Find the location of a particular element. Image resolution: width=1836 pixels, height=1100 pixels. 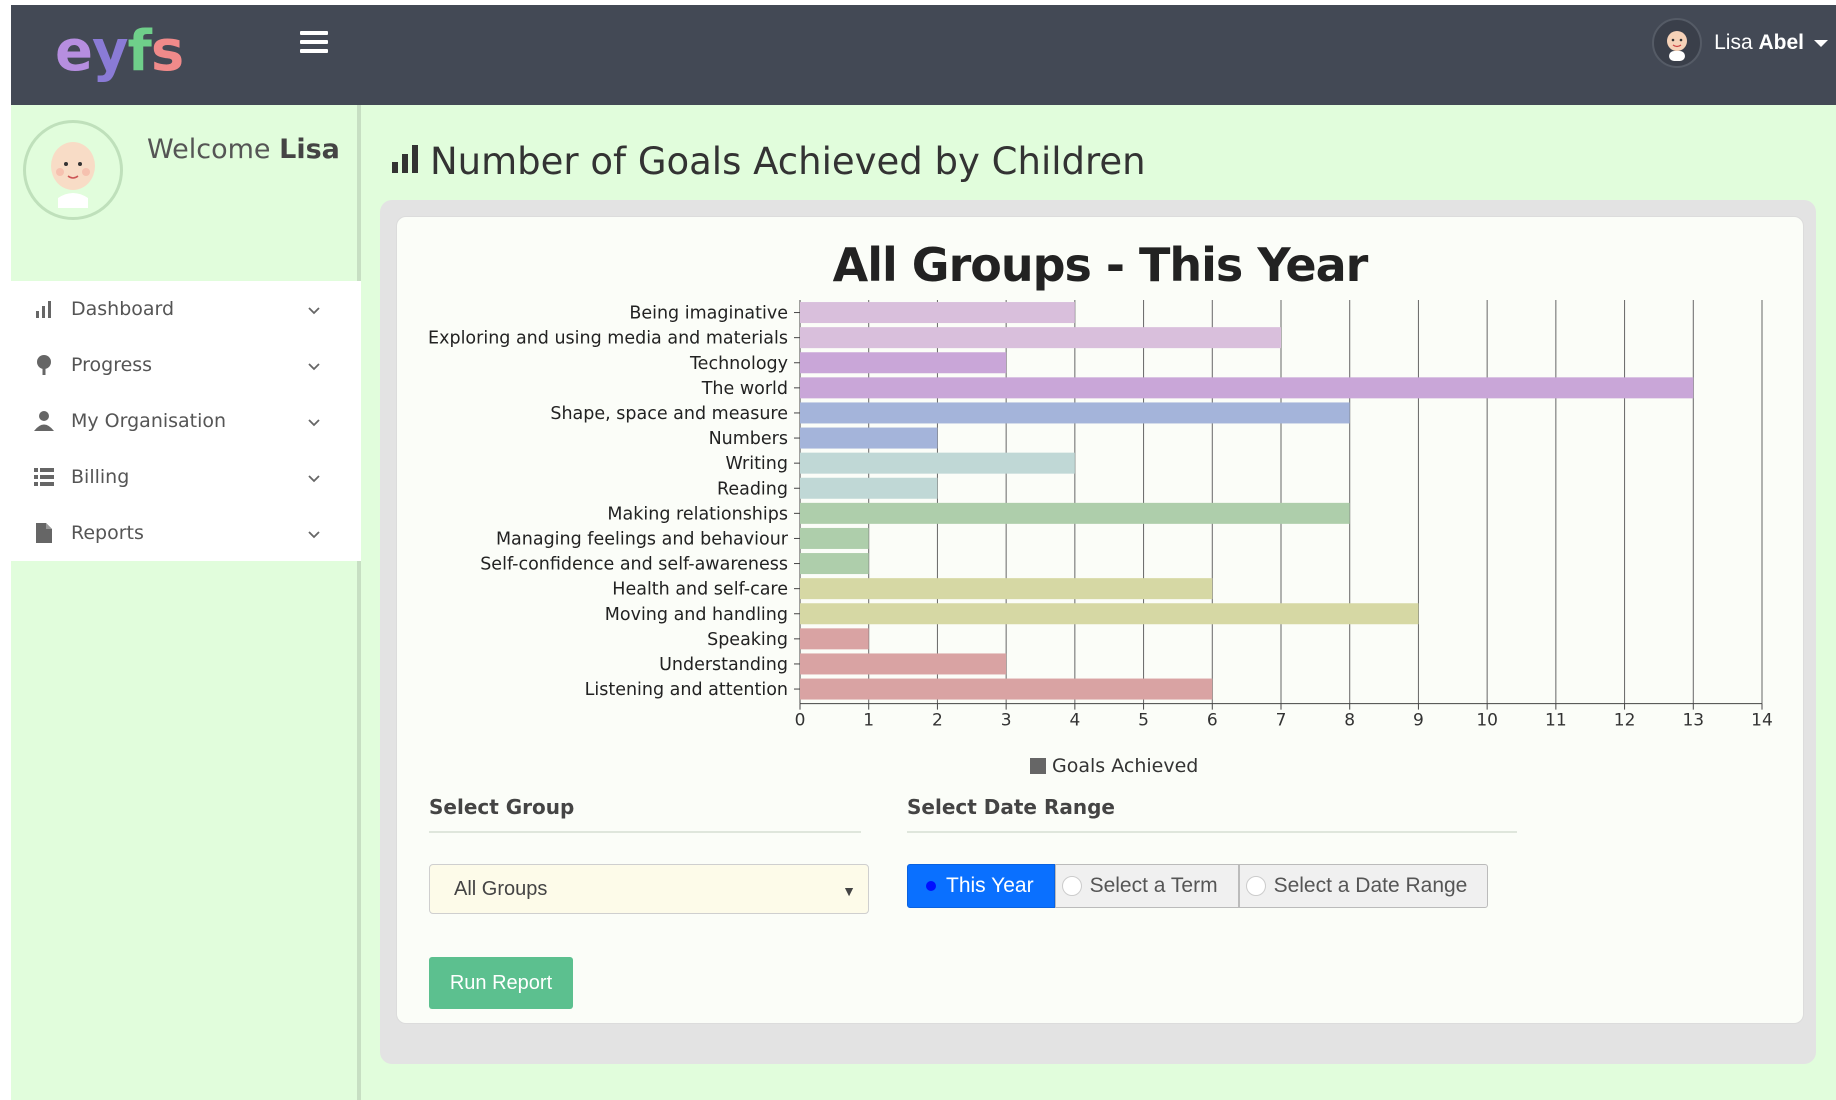

group-select: All Groups ▼ is located at coordinates (649, 889).